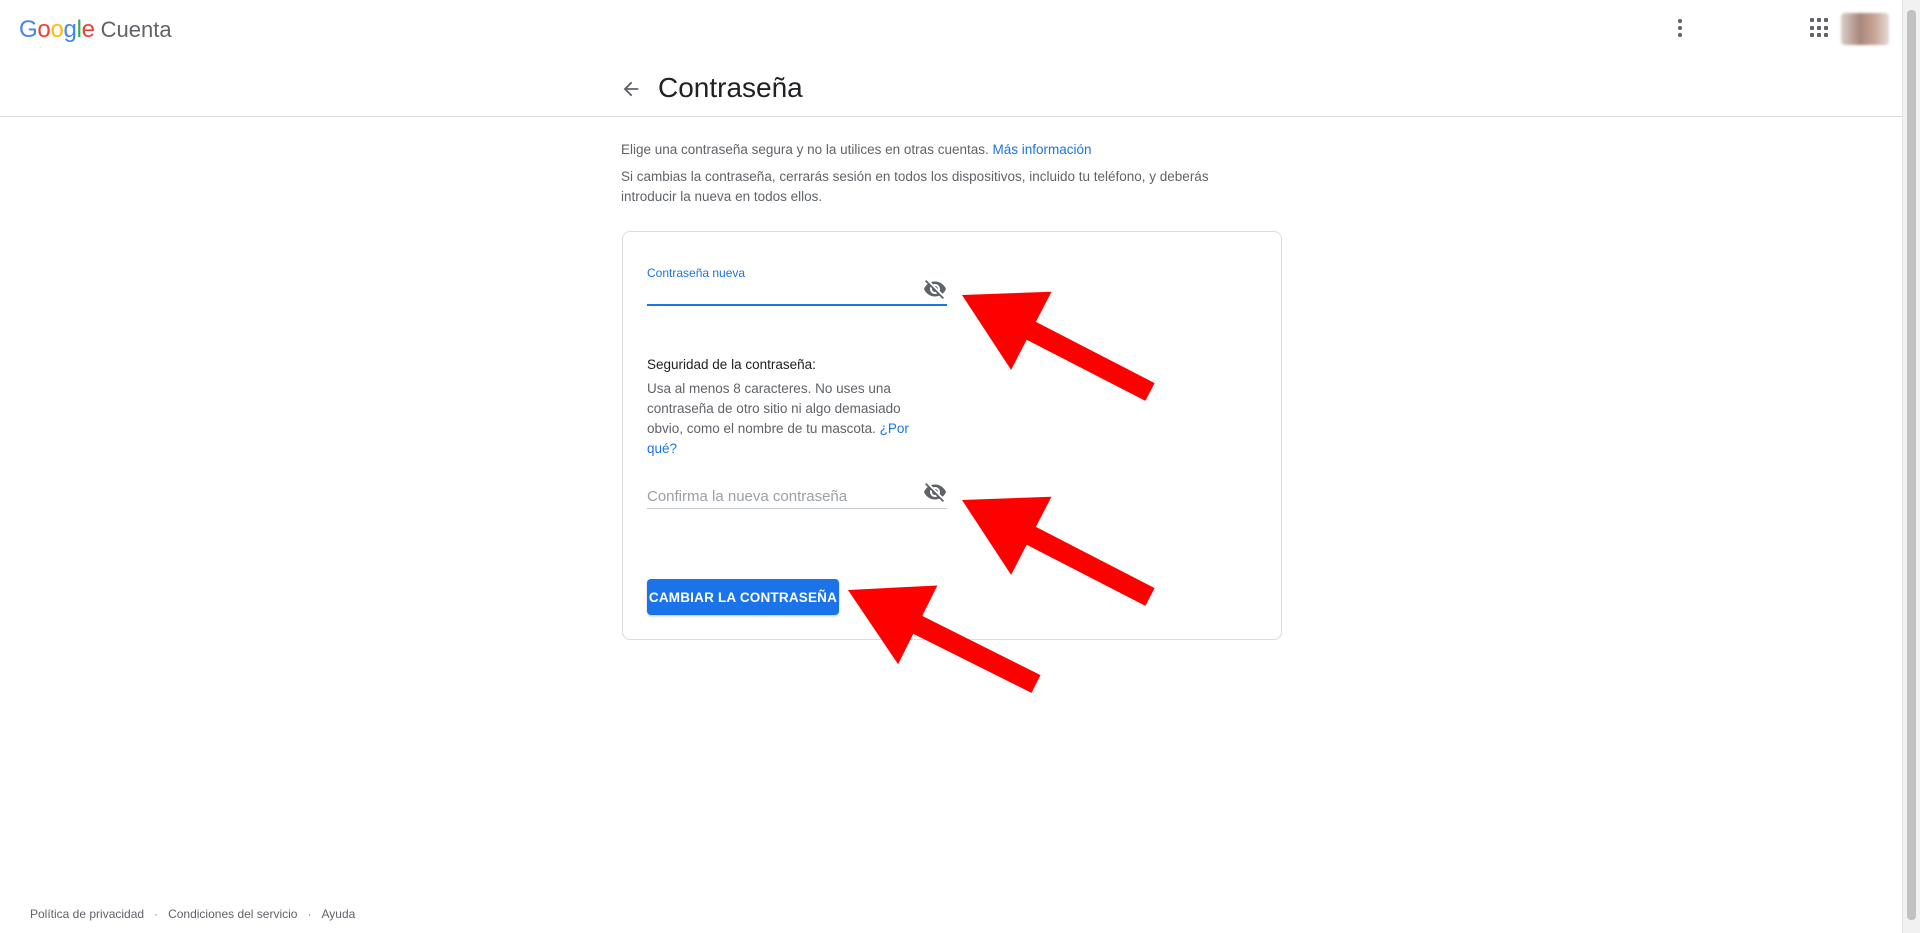 Image resolution: width=1920 pixels, height=933 pixels. Describe the element at coordinates (797, 293) in the screenshot. I see `new-password-input` at that location.